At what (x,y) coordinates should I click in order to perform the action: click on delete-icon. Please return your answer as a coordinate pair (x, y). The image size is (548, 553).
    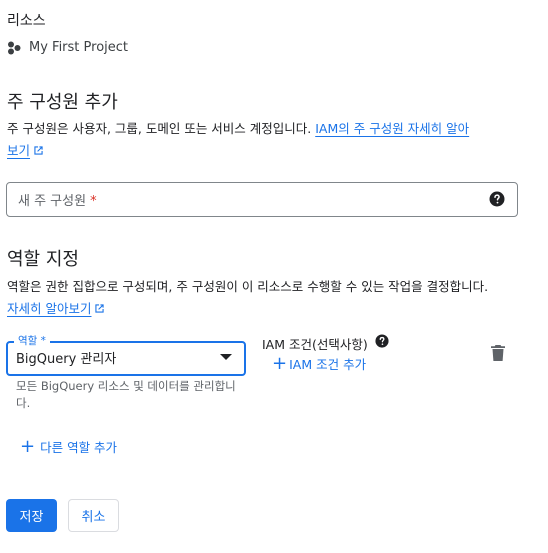
    Looking at the image, I should click on (498, 353).